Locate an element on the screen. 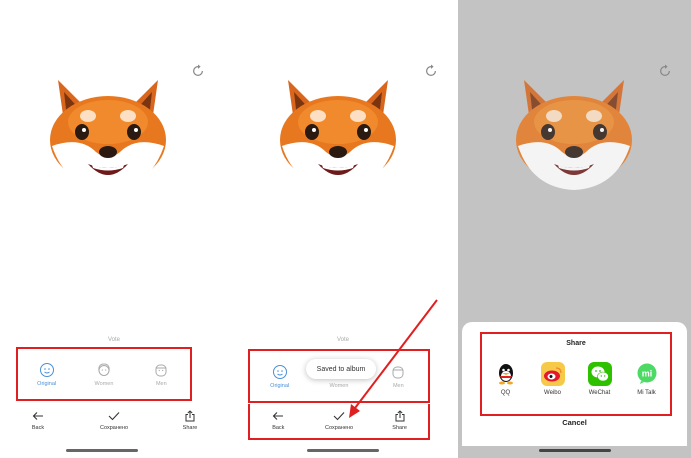 This screenshot has height=458, width=691. wechat-icon is located at coordinates (599, 374).